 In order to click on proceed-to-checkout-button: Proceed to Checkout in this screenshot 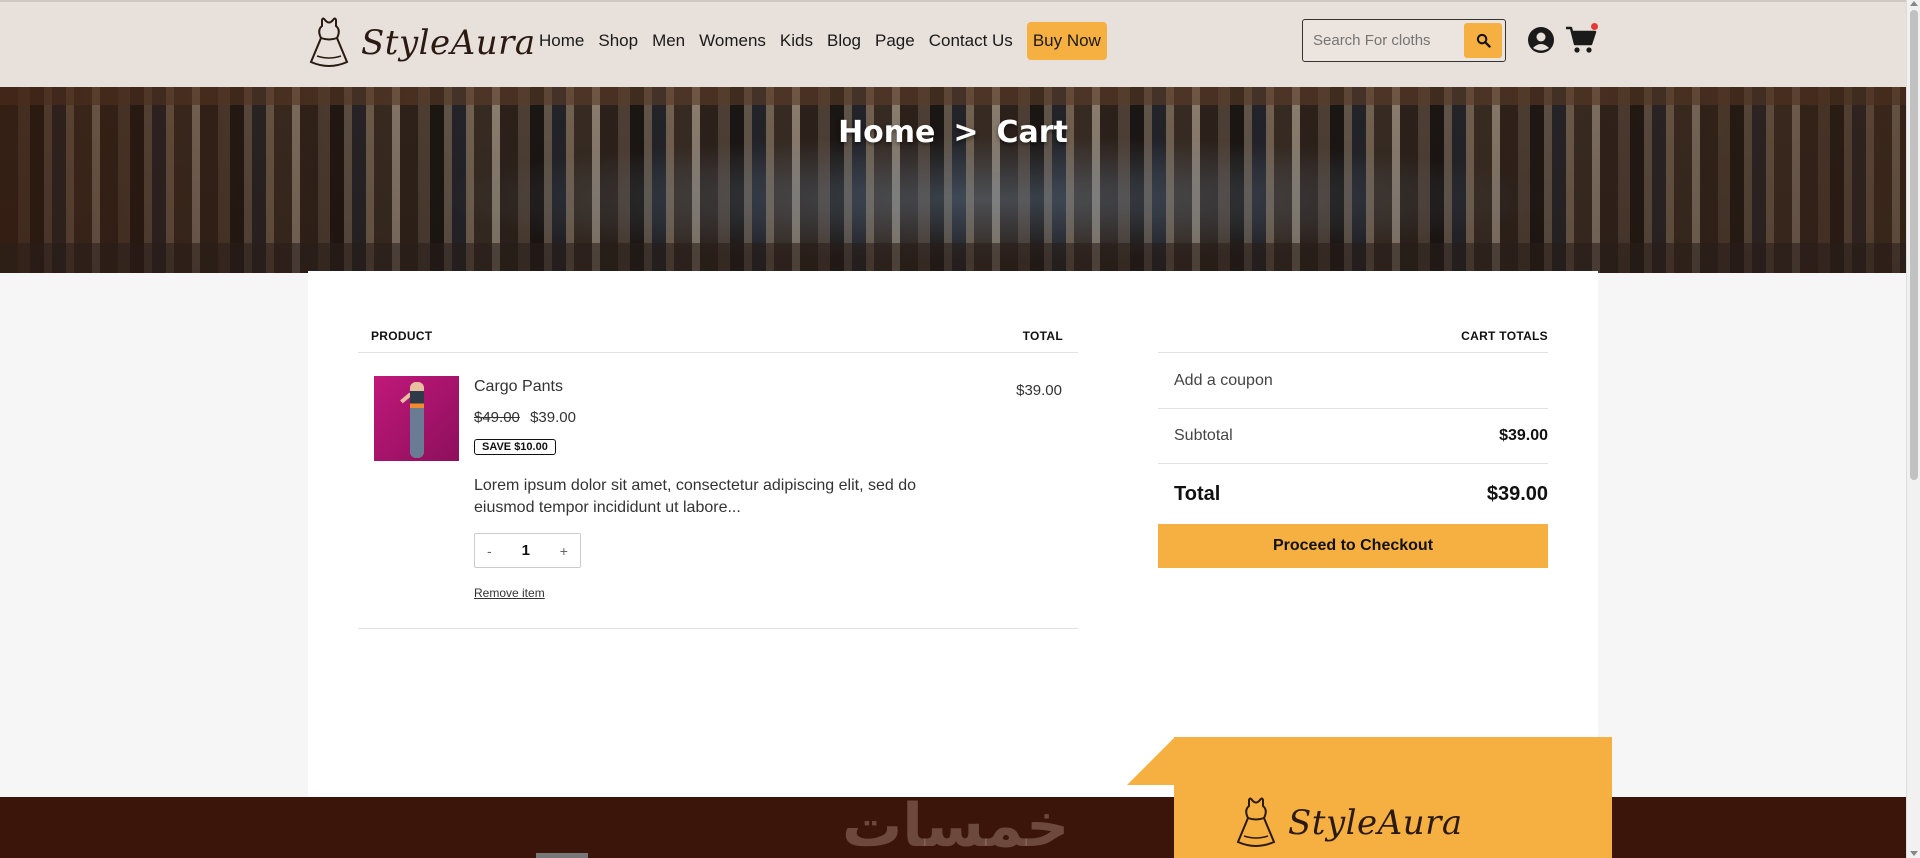, I will do `click(1353, 546)`.